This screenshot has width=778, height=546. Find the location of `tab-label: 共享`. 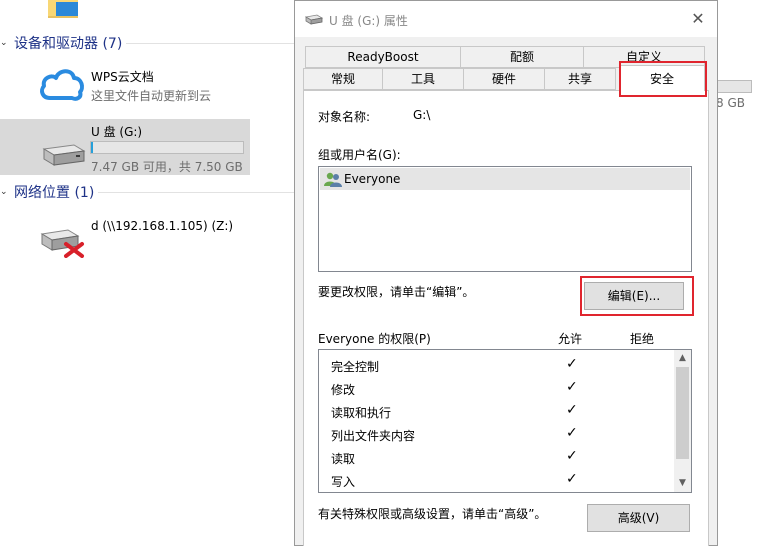

tab-label: 共享 is located at coordinates (579, 79).